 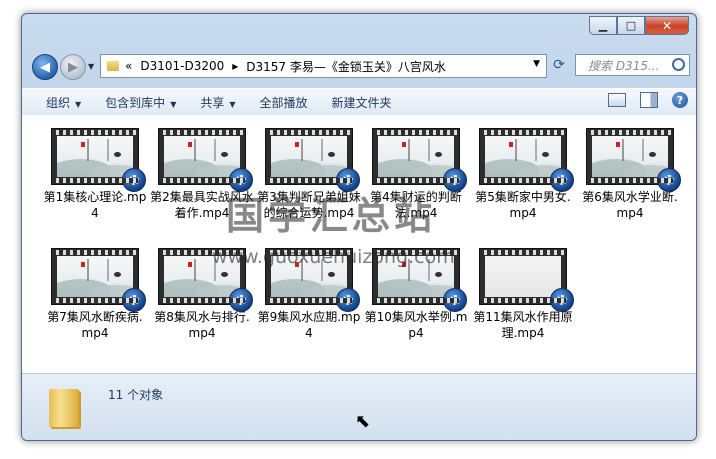 What do you see at coordinates (630, 205) in the screenshot?
I see `file-name: 第6集风水学业断.mp4` at bounding box center [630, 205].